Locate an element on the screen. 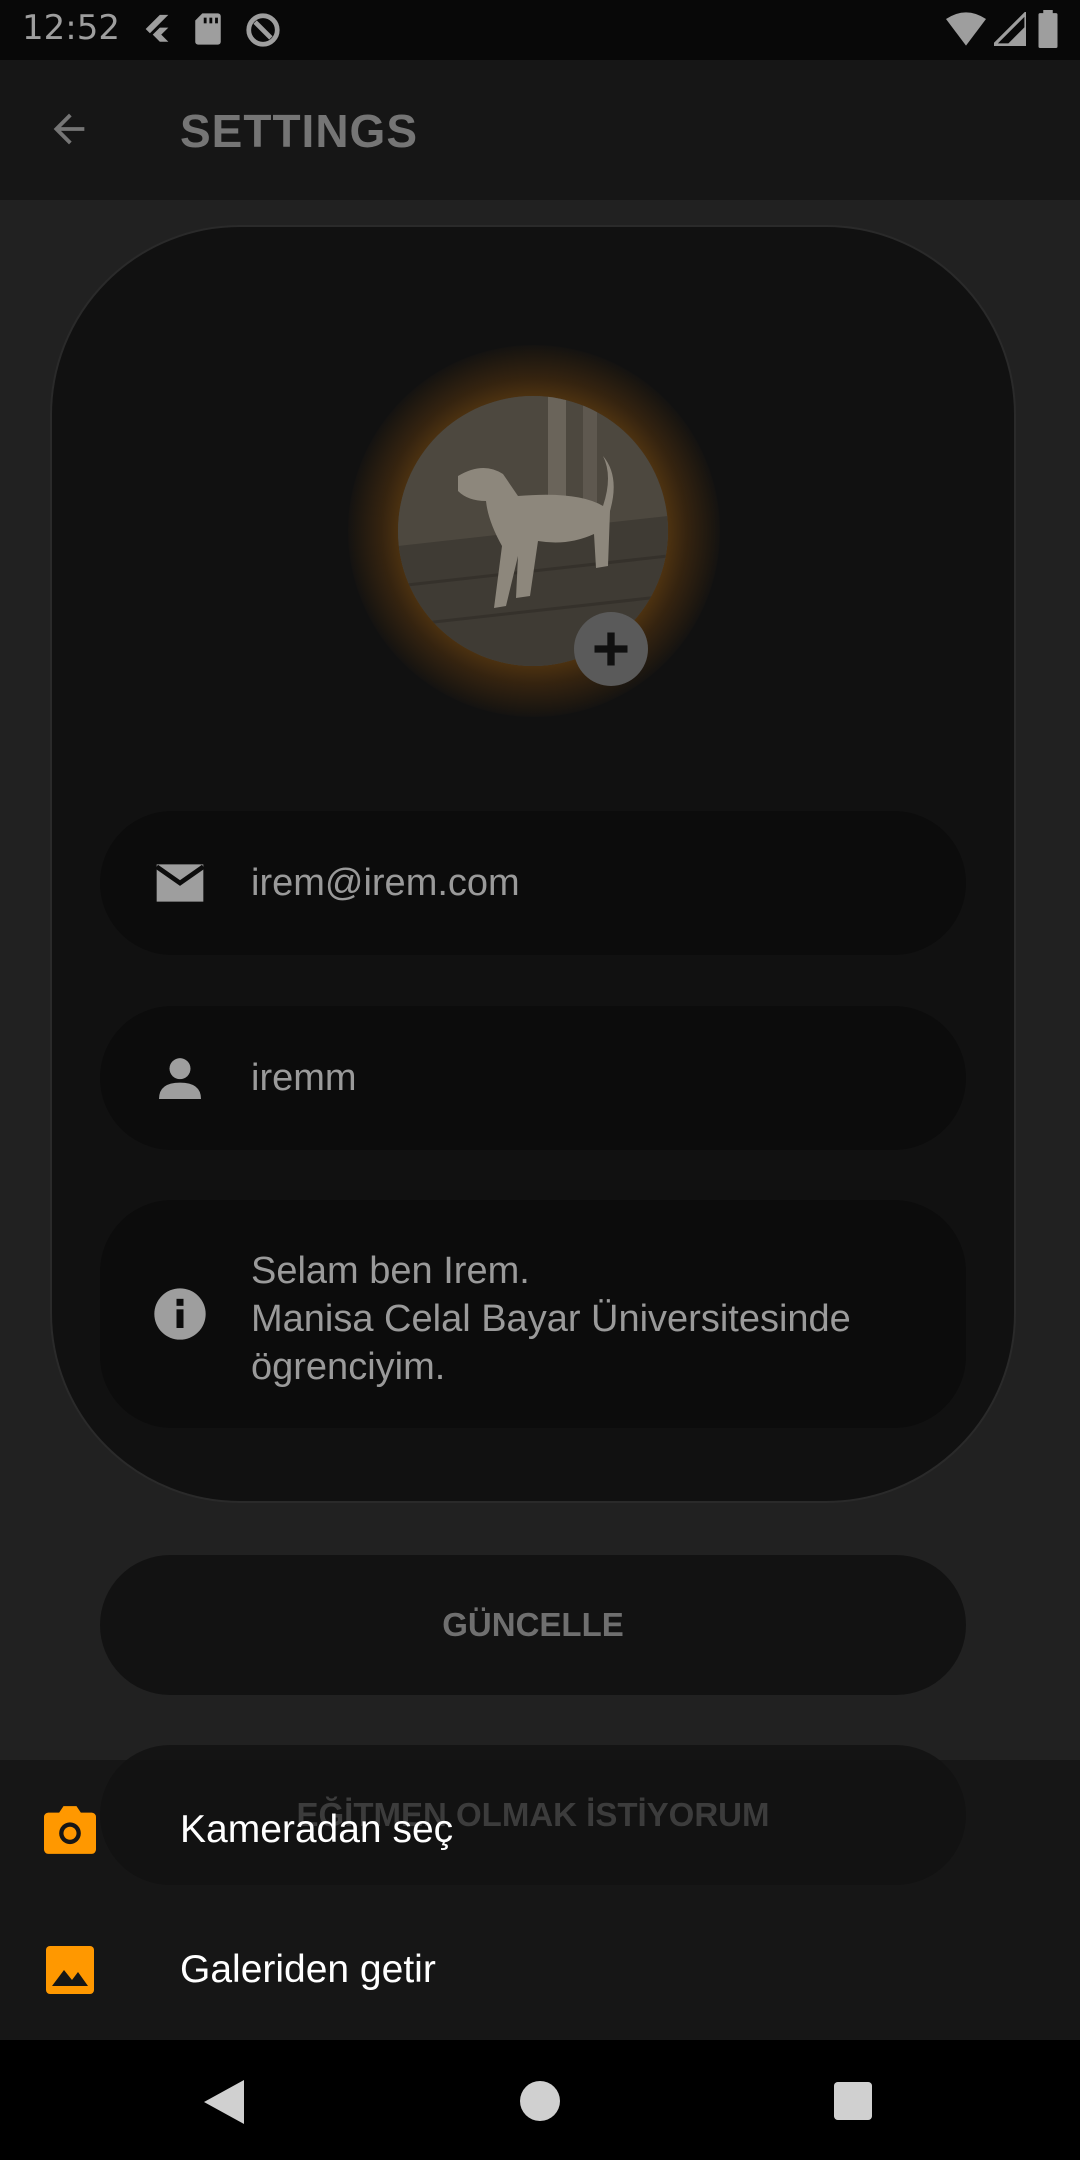 This screenshot has width=1080, height=2160. update-button: GÜNCELLE is located at coordinates (533, 1625).